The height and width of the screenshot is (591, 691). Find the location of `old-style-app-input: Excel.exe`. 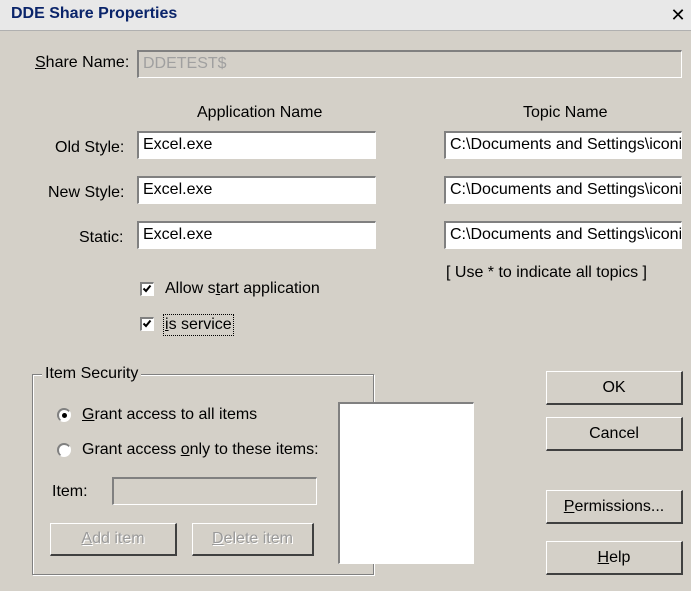

old-style-app-input: Excel.exe is located at coordinates (256, 145).